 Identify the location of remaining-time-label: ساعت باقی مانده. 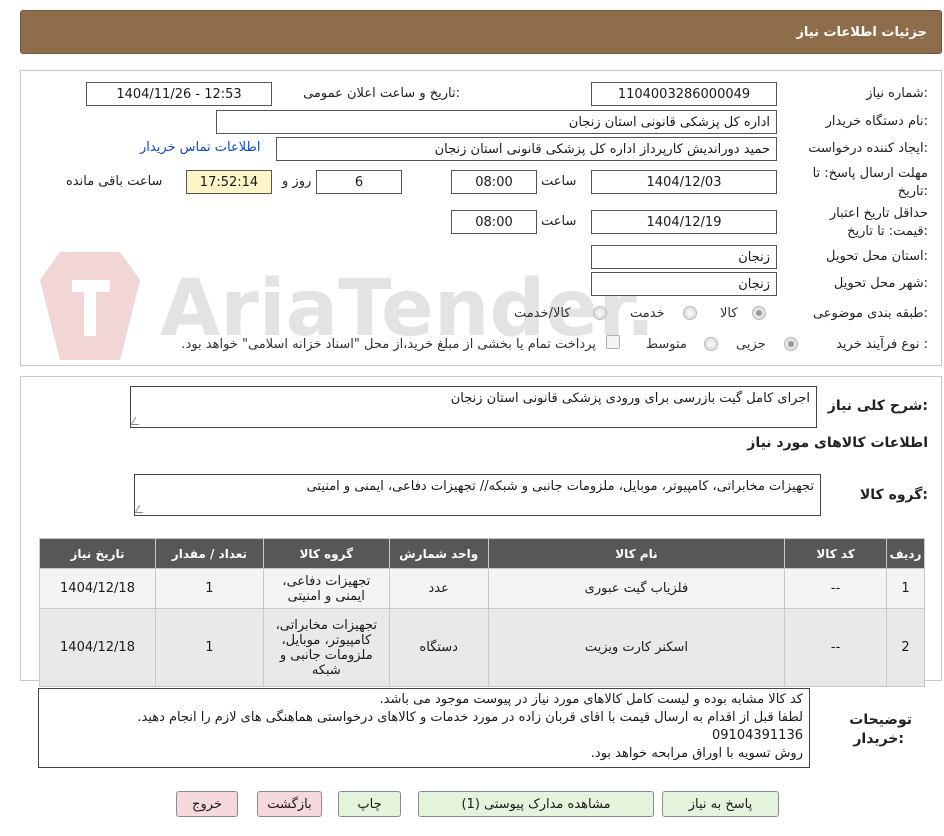
(114, 181).